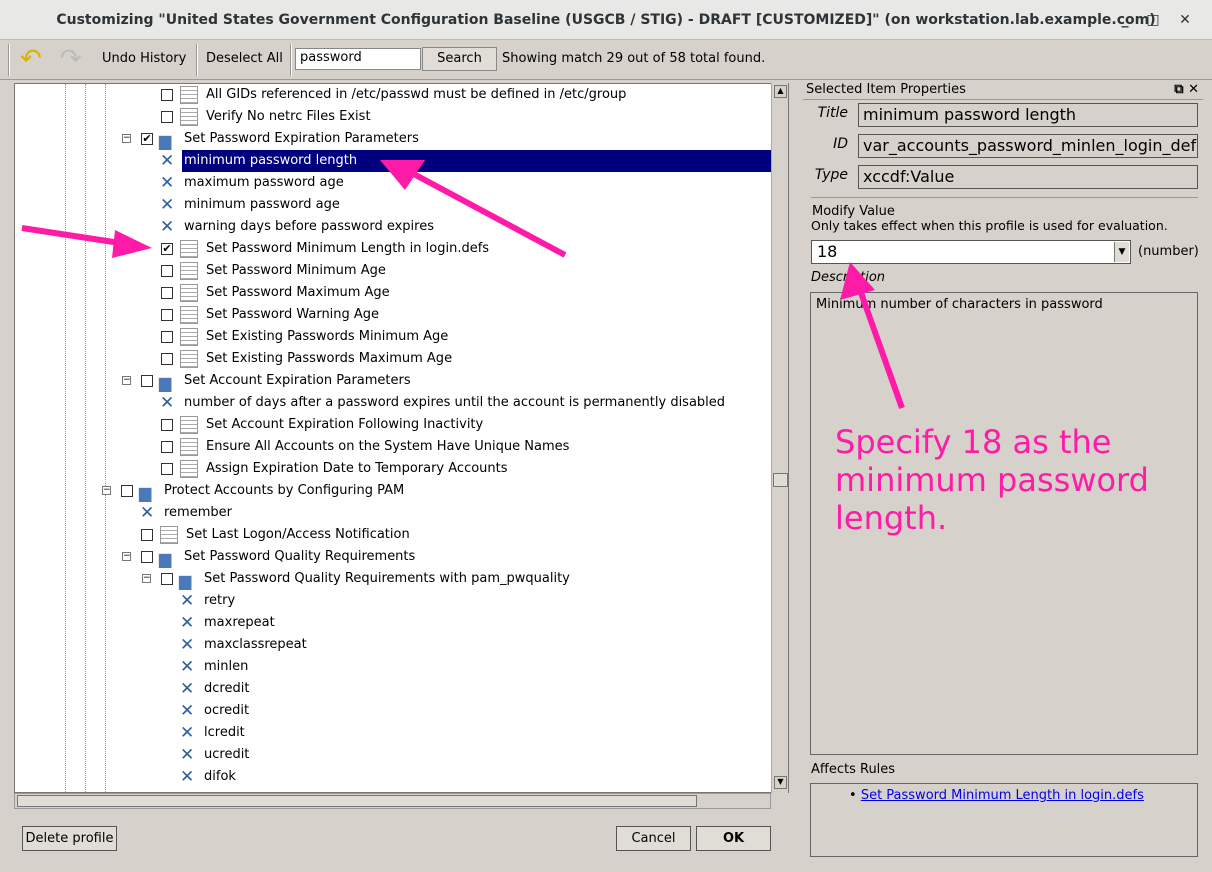 This screenshot has width=1212, height=872. I want to click on arrow-to-rule, so click(71, 235).